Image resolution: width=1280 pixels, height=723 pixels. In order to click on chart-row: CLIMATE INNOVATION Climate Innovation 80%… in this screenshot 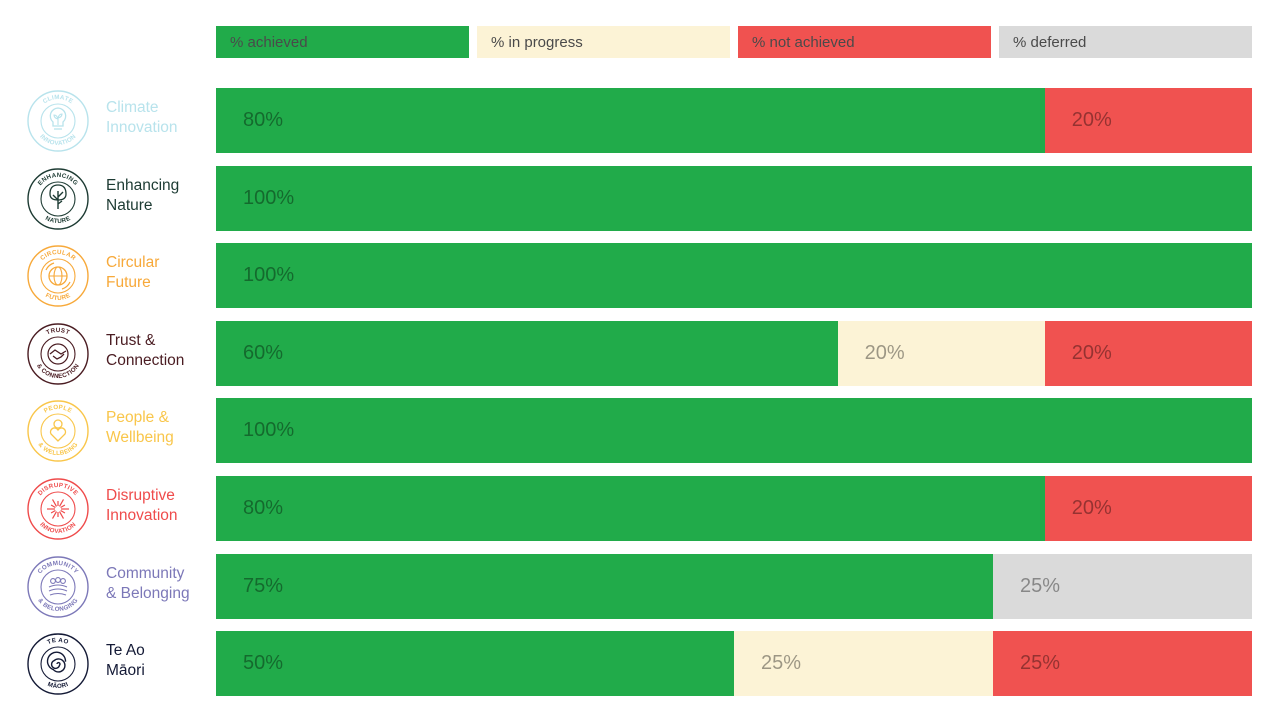, I will do `click(640, 120)`.